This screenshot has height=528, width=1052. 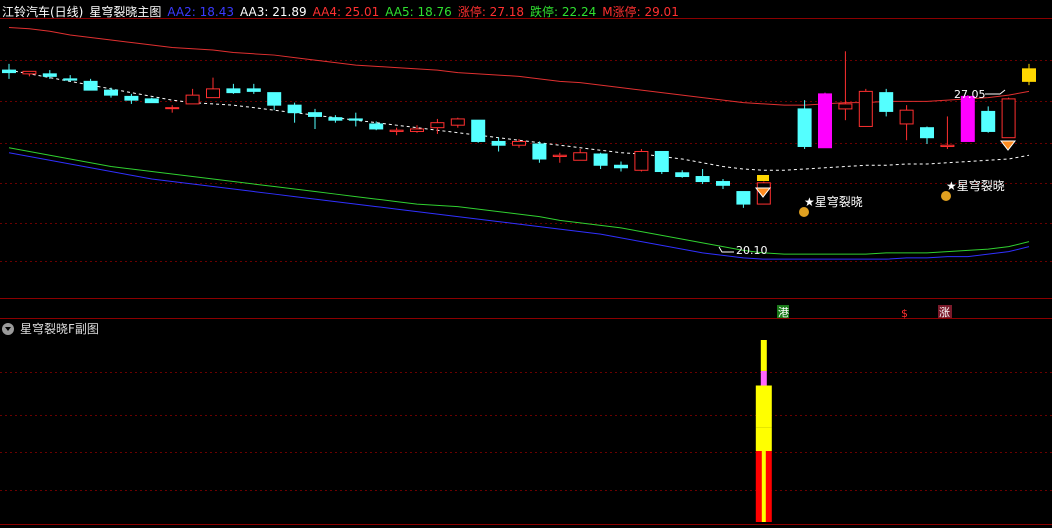 What do you see at coordinates (995, 92) in the screenshot?
I see `high-pointer` at bounding box center [995, 92].